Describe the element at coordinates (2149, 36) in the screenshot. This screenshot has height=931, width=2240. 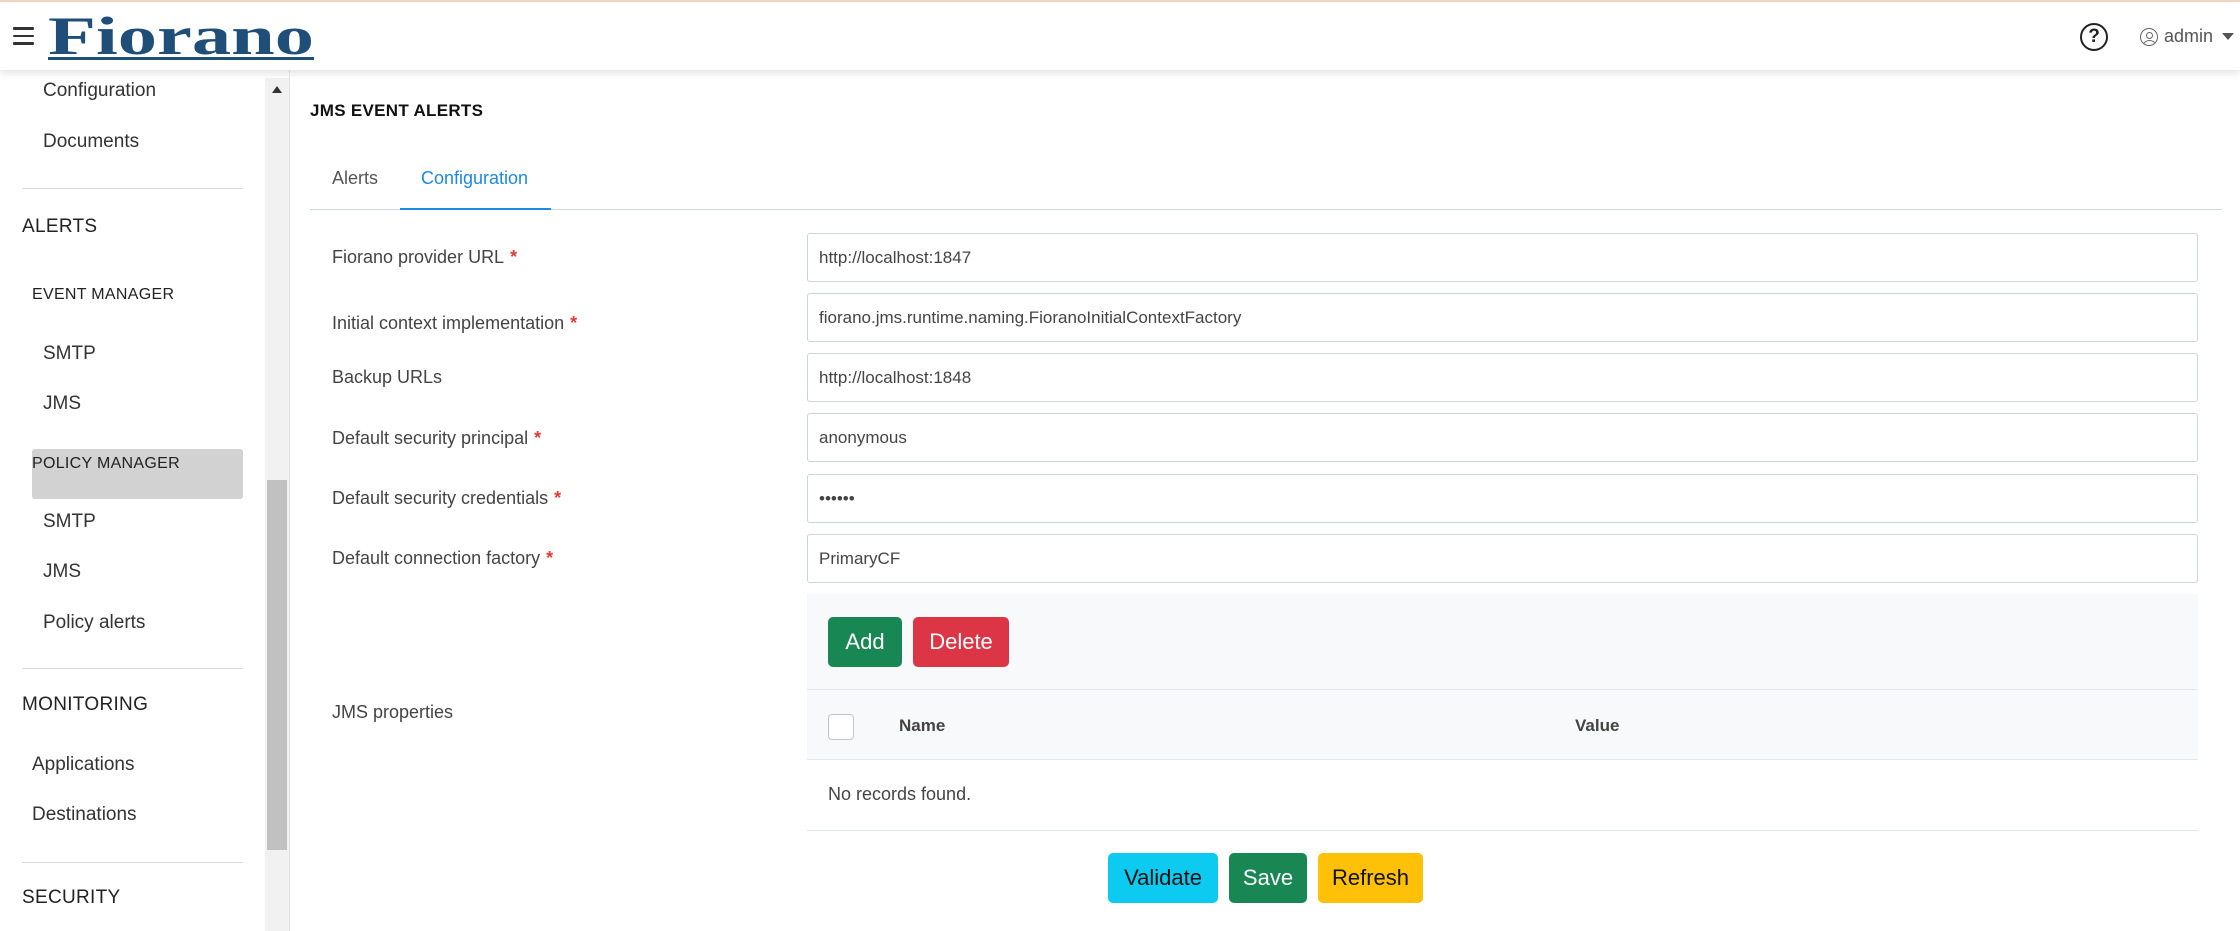
I see `user-circle-icon` at that location.